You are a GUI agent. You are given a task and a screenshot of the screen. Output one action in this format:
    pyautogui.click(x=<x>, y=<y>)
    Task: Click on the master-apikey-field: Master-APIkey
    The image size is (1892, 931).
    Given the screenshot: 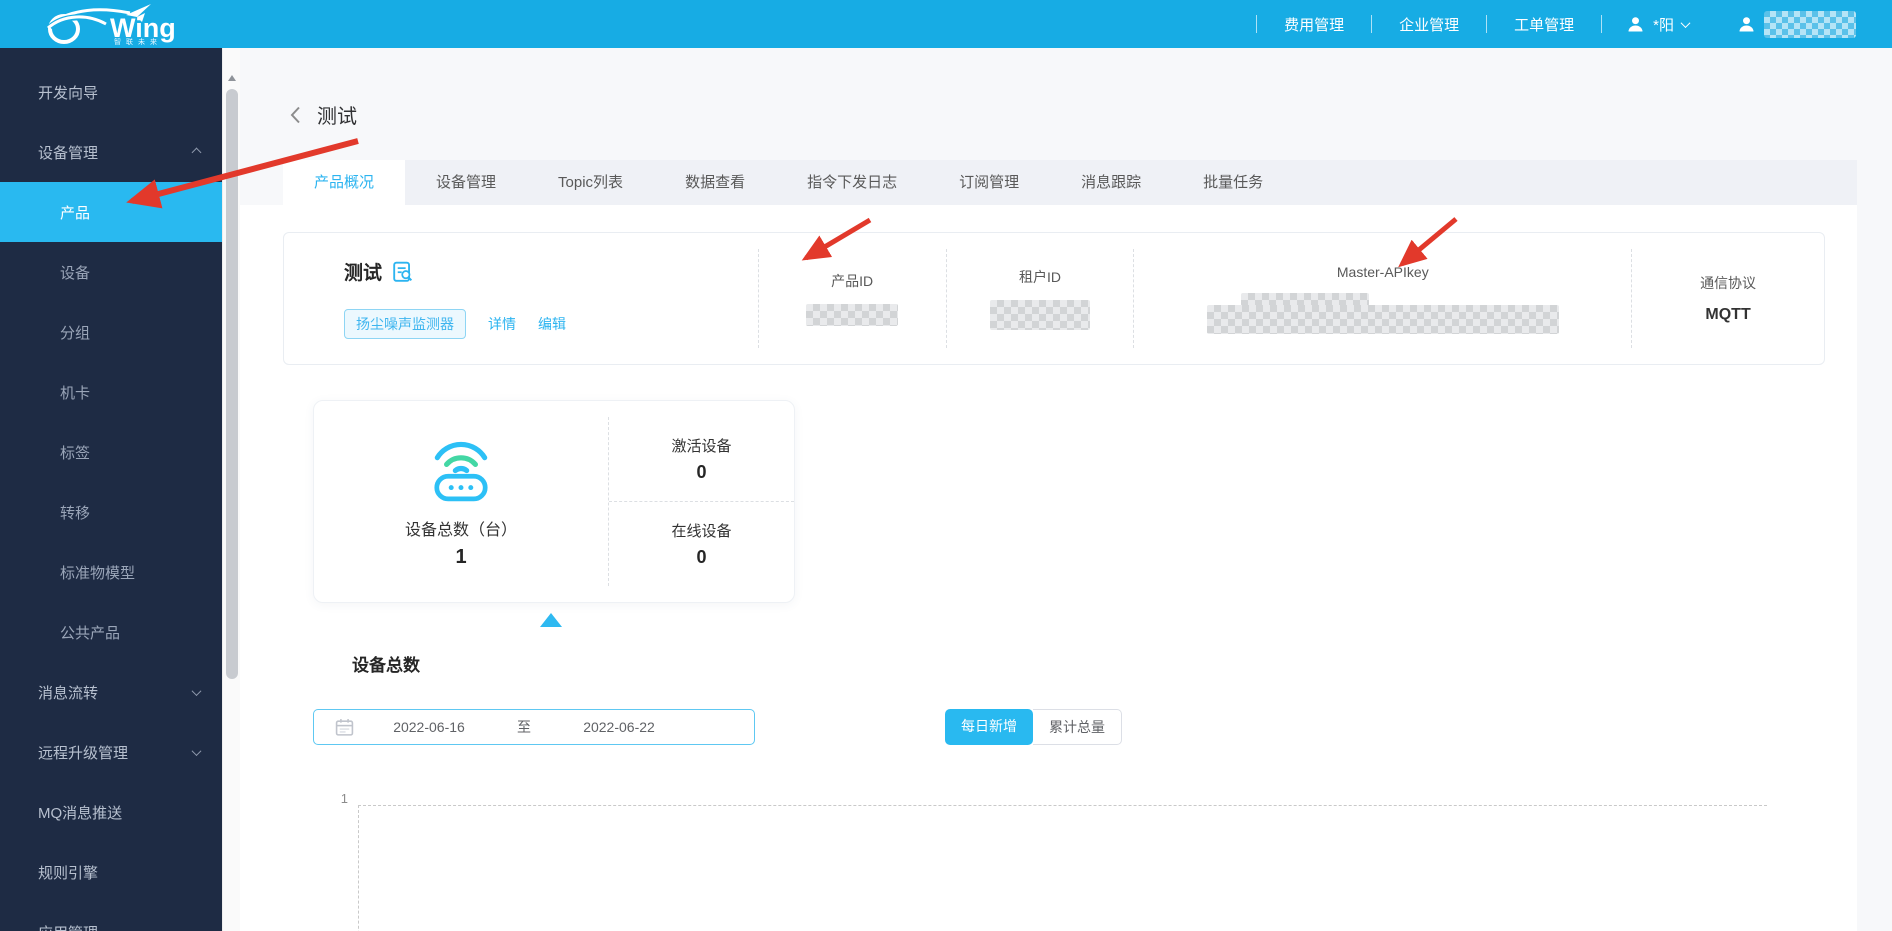 What is the action you would take?
    pyautogui.click(x=1382, y=298)
    